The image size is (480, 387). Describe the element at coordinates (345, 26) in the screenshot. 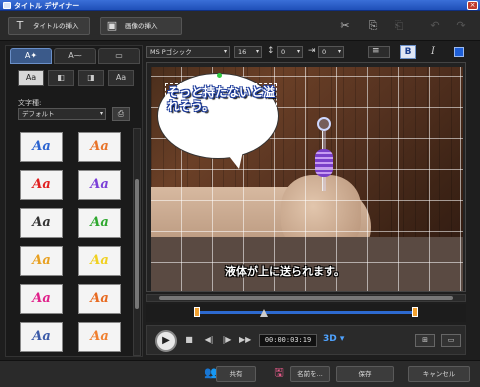

I see `cut-icon: ✂` at that location.